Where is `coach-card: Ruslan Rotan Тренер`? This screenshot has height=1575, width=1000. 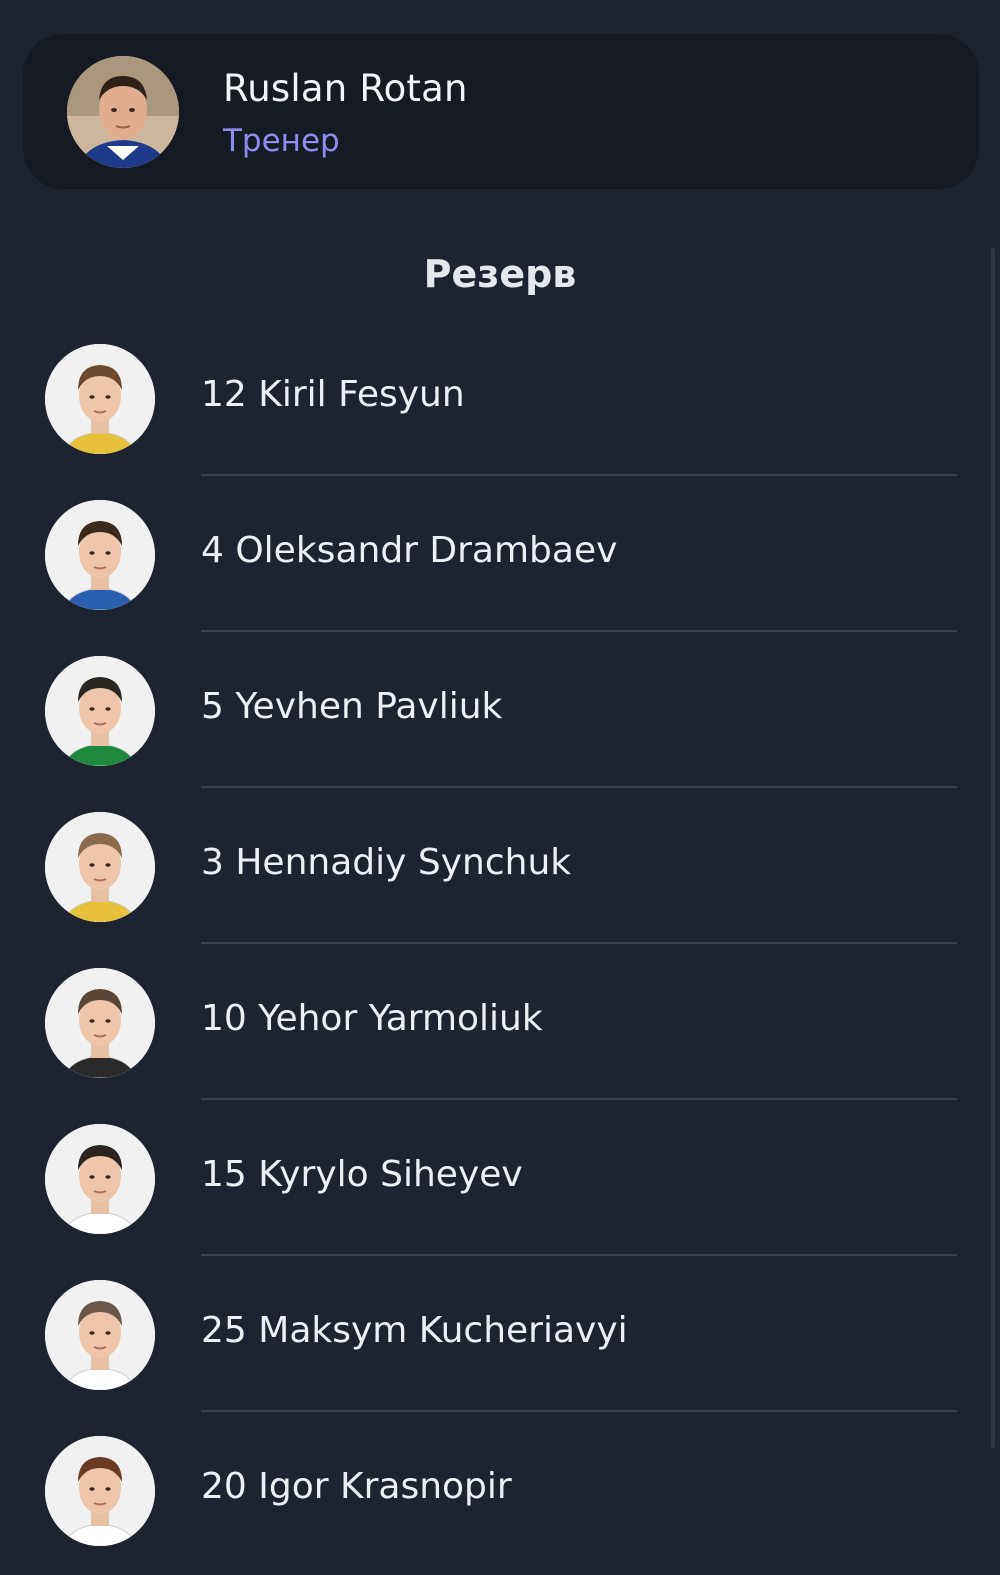 coach-card: Ruslan Rotan Тренер is located at coordinates (501, 111).